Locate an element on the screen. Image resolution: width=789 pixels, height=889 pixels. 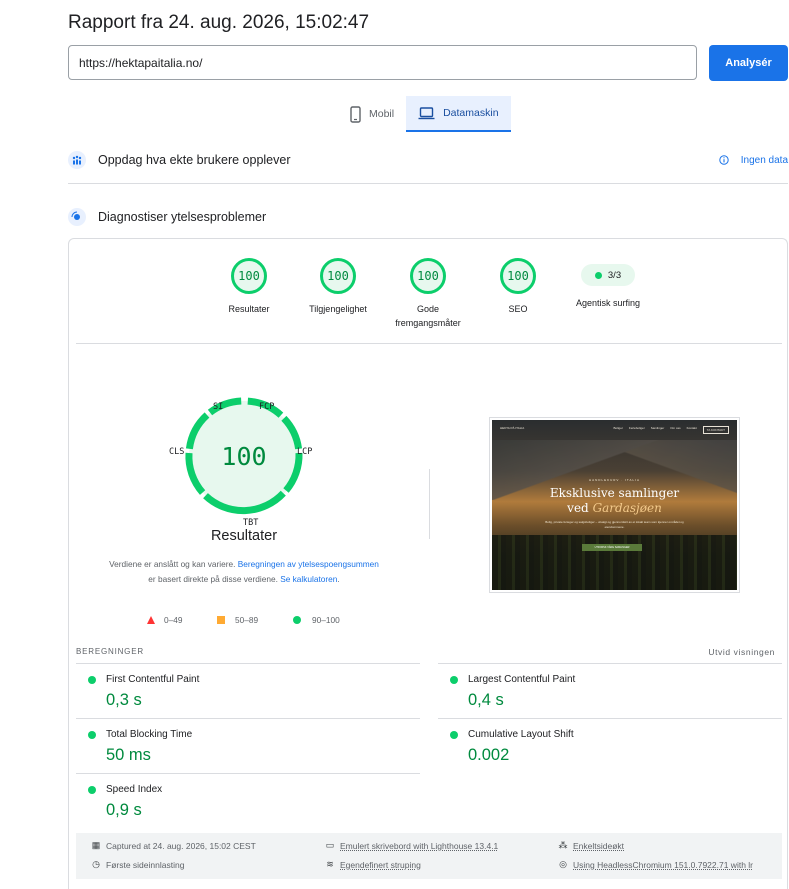
timer-icon: ◷ is located at coordinates (96, 864).